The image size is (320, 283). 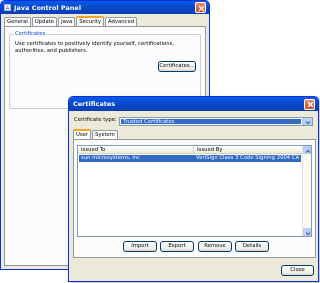 What do you see at coordinates (248, 158) in the screenshot?
I see `cell-issued-by: VeriSign Class 3 Code Signing 2004 CA` at bounding box center [248, 158].